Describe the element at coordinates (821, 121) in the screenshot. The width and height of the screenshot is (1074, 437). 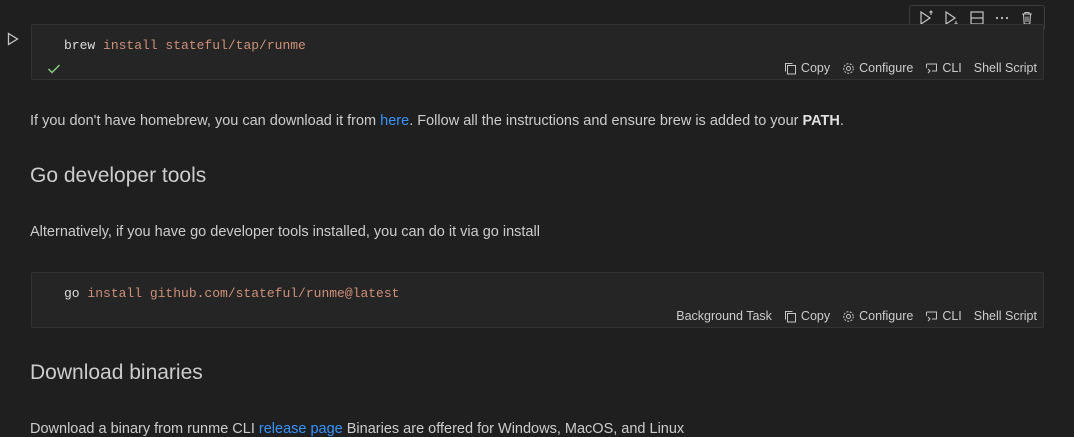
I see `path-bold: PATH` at that location.